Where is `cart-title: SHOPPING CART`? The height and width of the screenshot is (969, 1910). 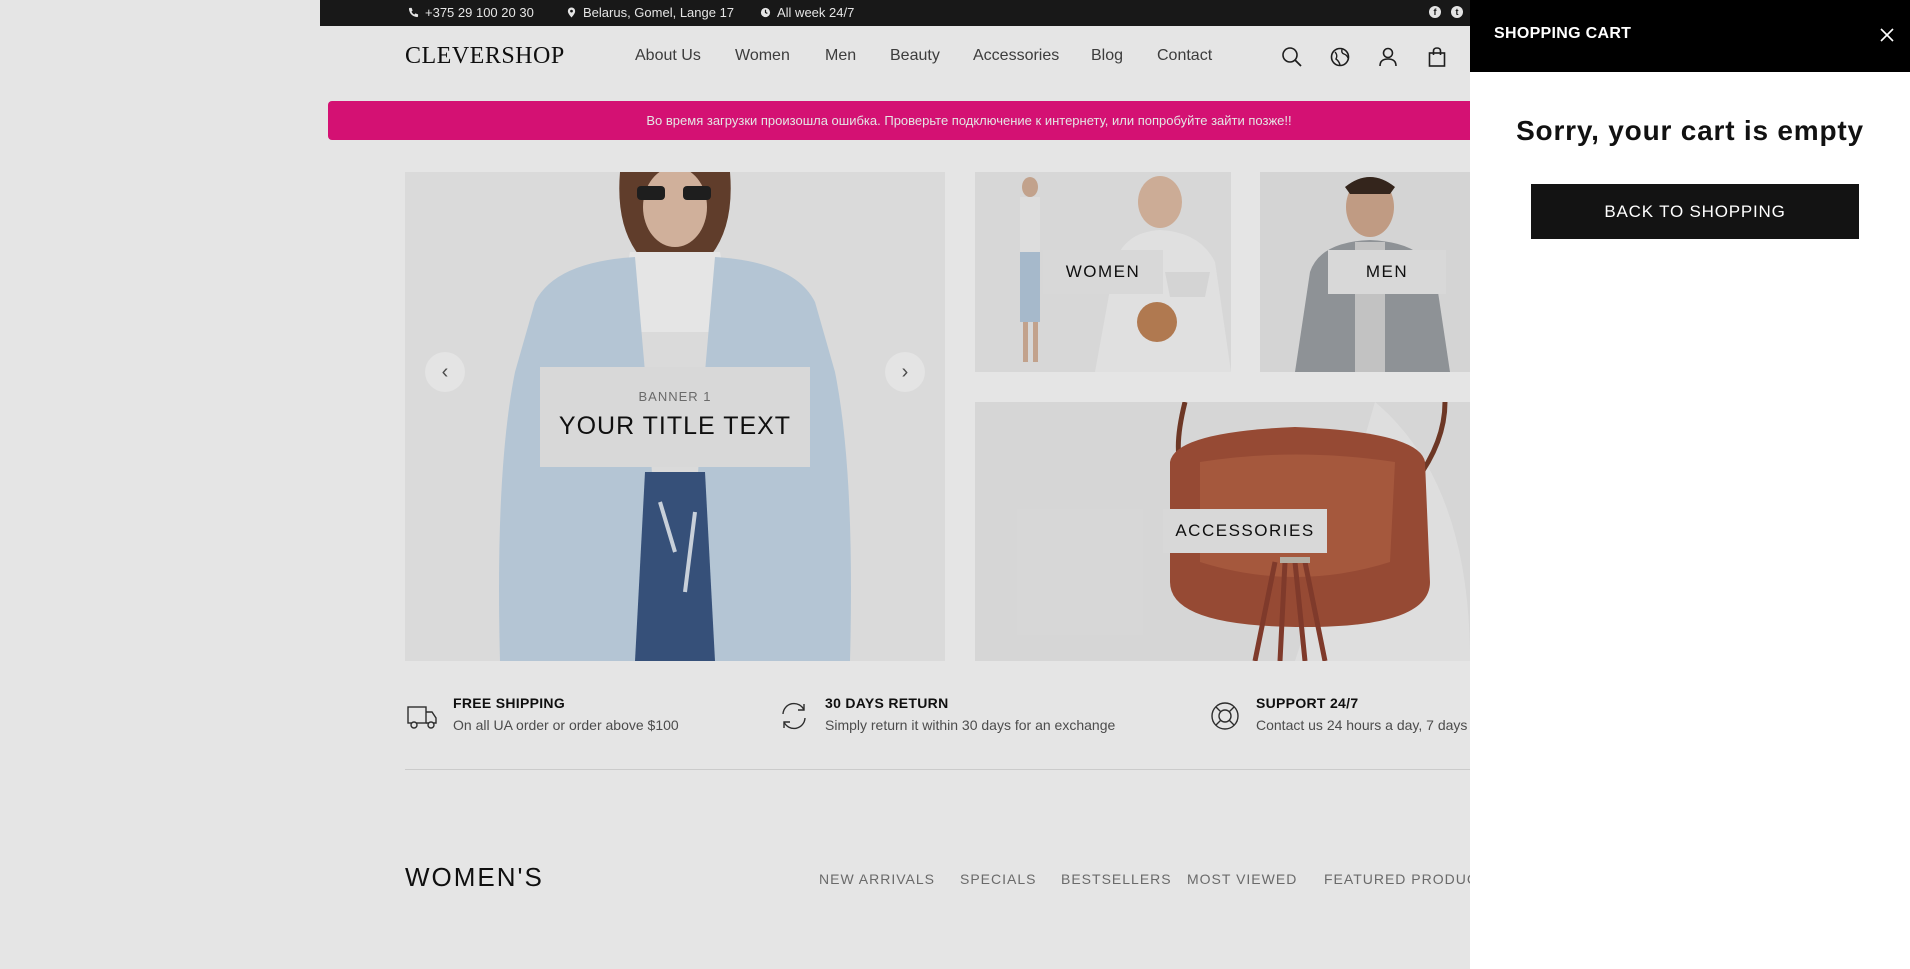
cart-title: SHOPPING CART is located at coordinates (1563, 33).